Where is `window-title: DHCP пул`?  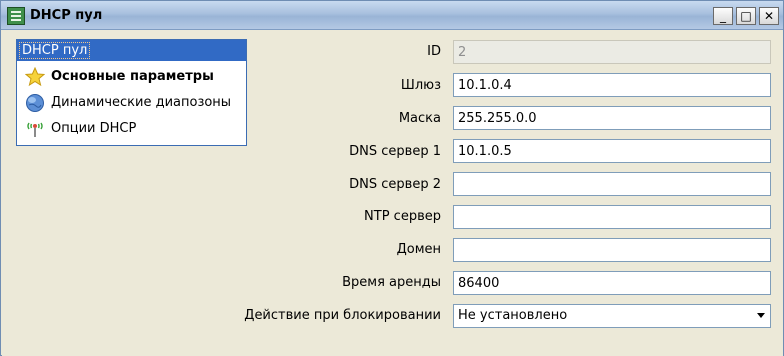 window-title: DHCP пул is located at coordinates (66, 15).